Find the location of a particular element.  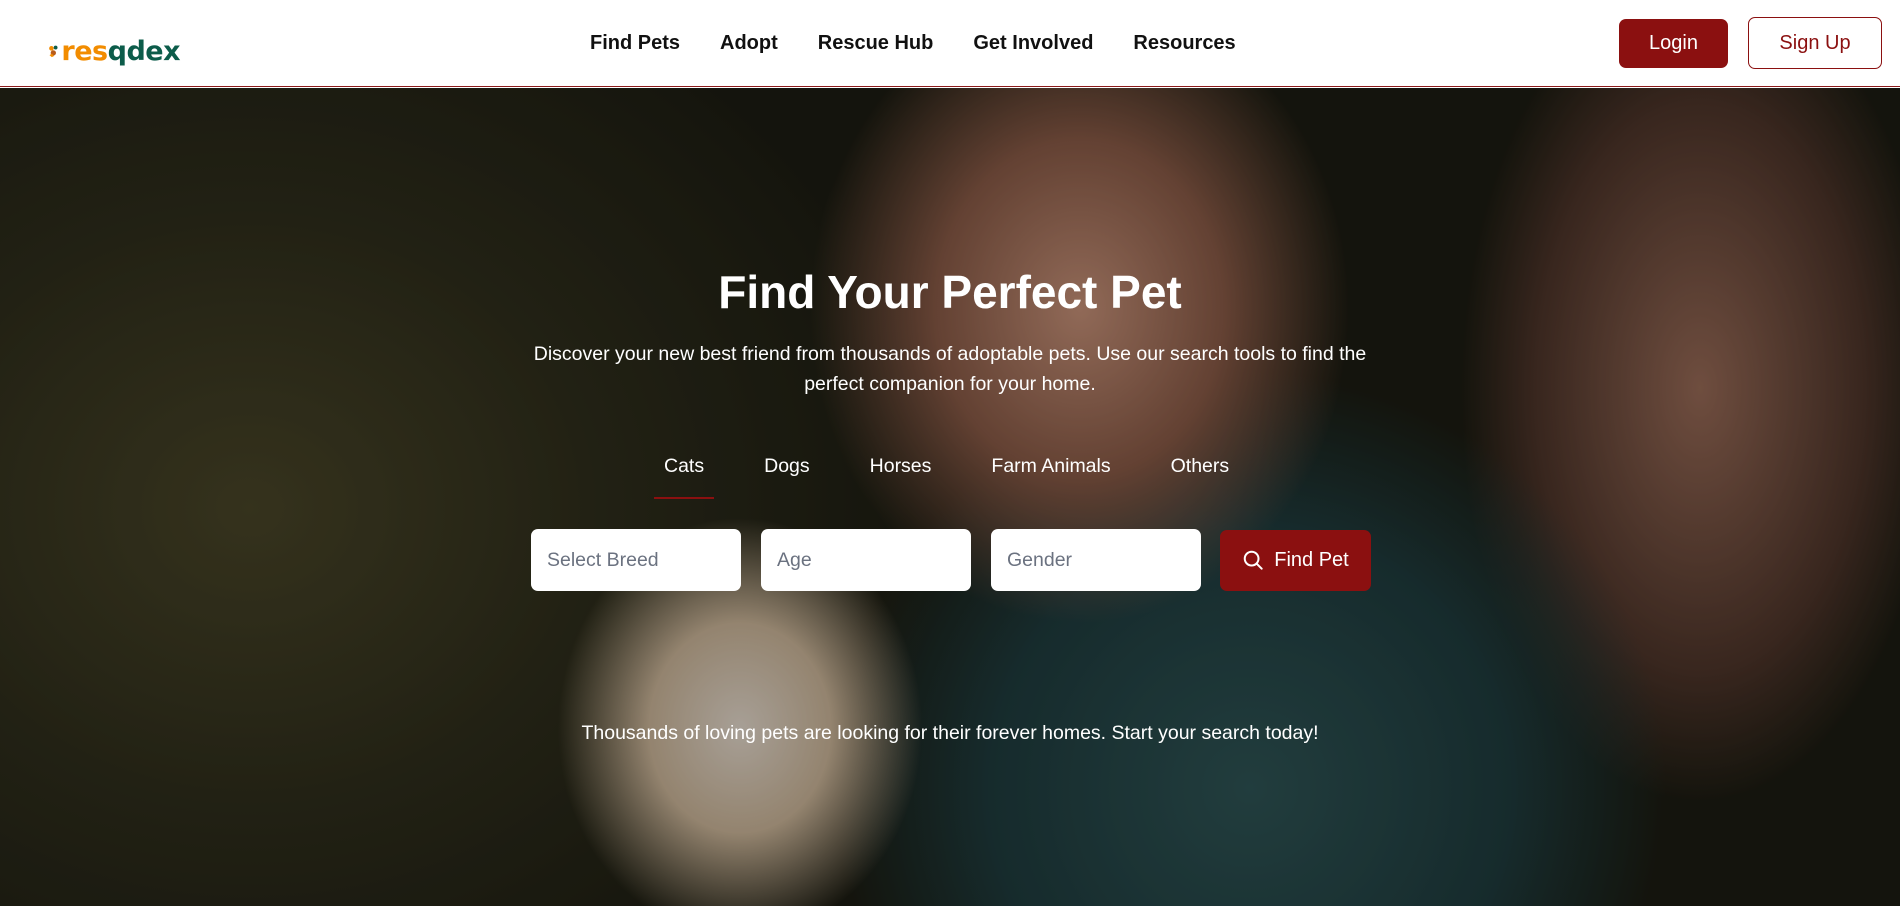

tab-others: Others is located at coordinates (1200, 471).